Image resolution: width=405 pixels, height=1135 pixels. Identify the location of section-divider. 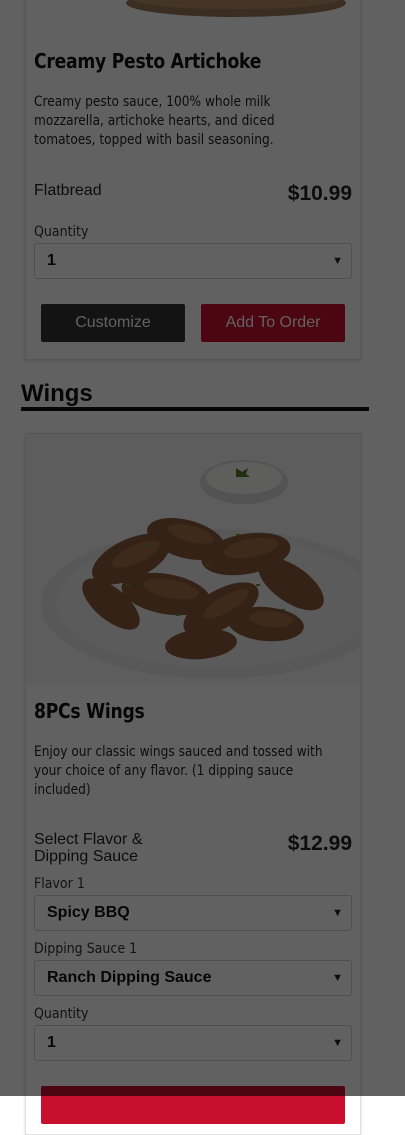
(195, 409).